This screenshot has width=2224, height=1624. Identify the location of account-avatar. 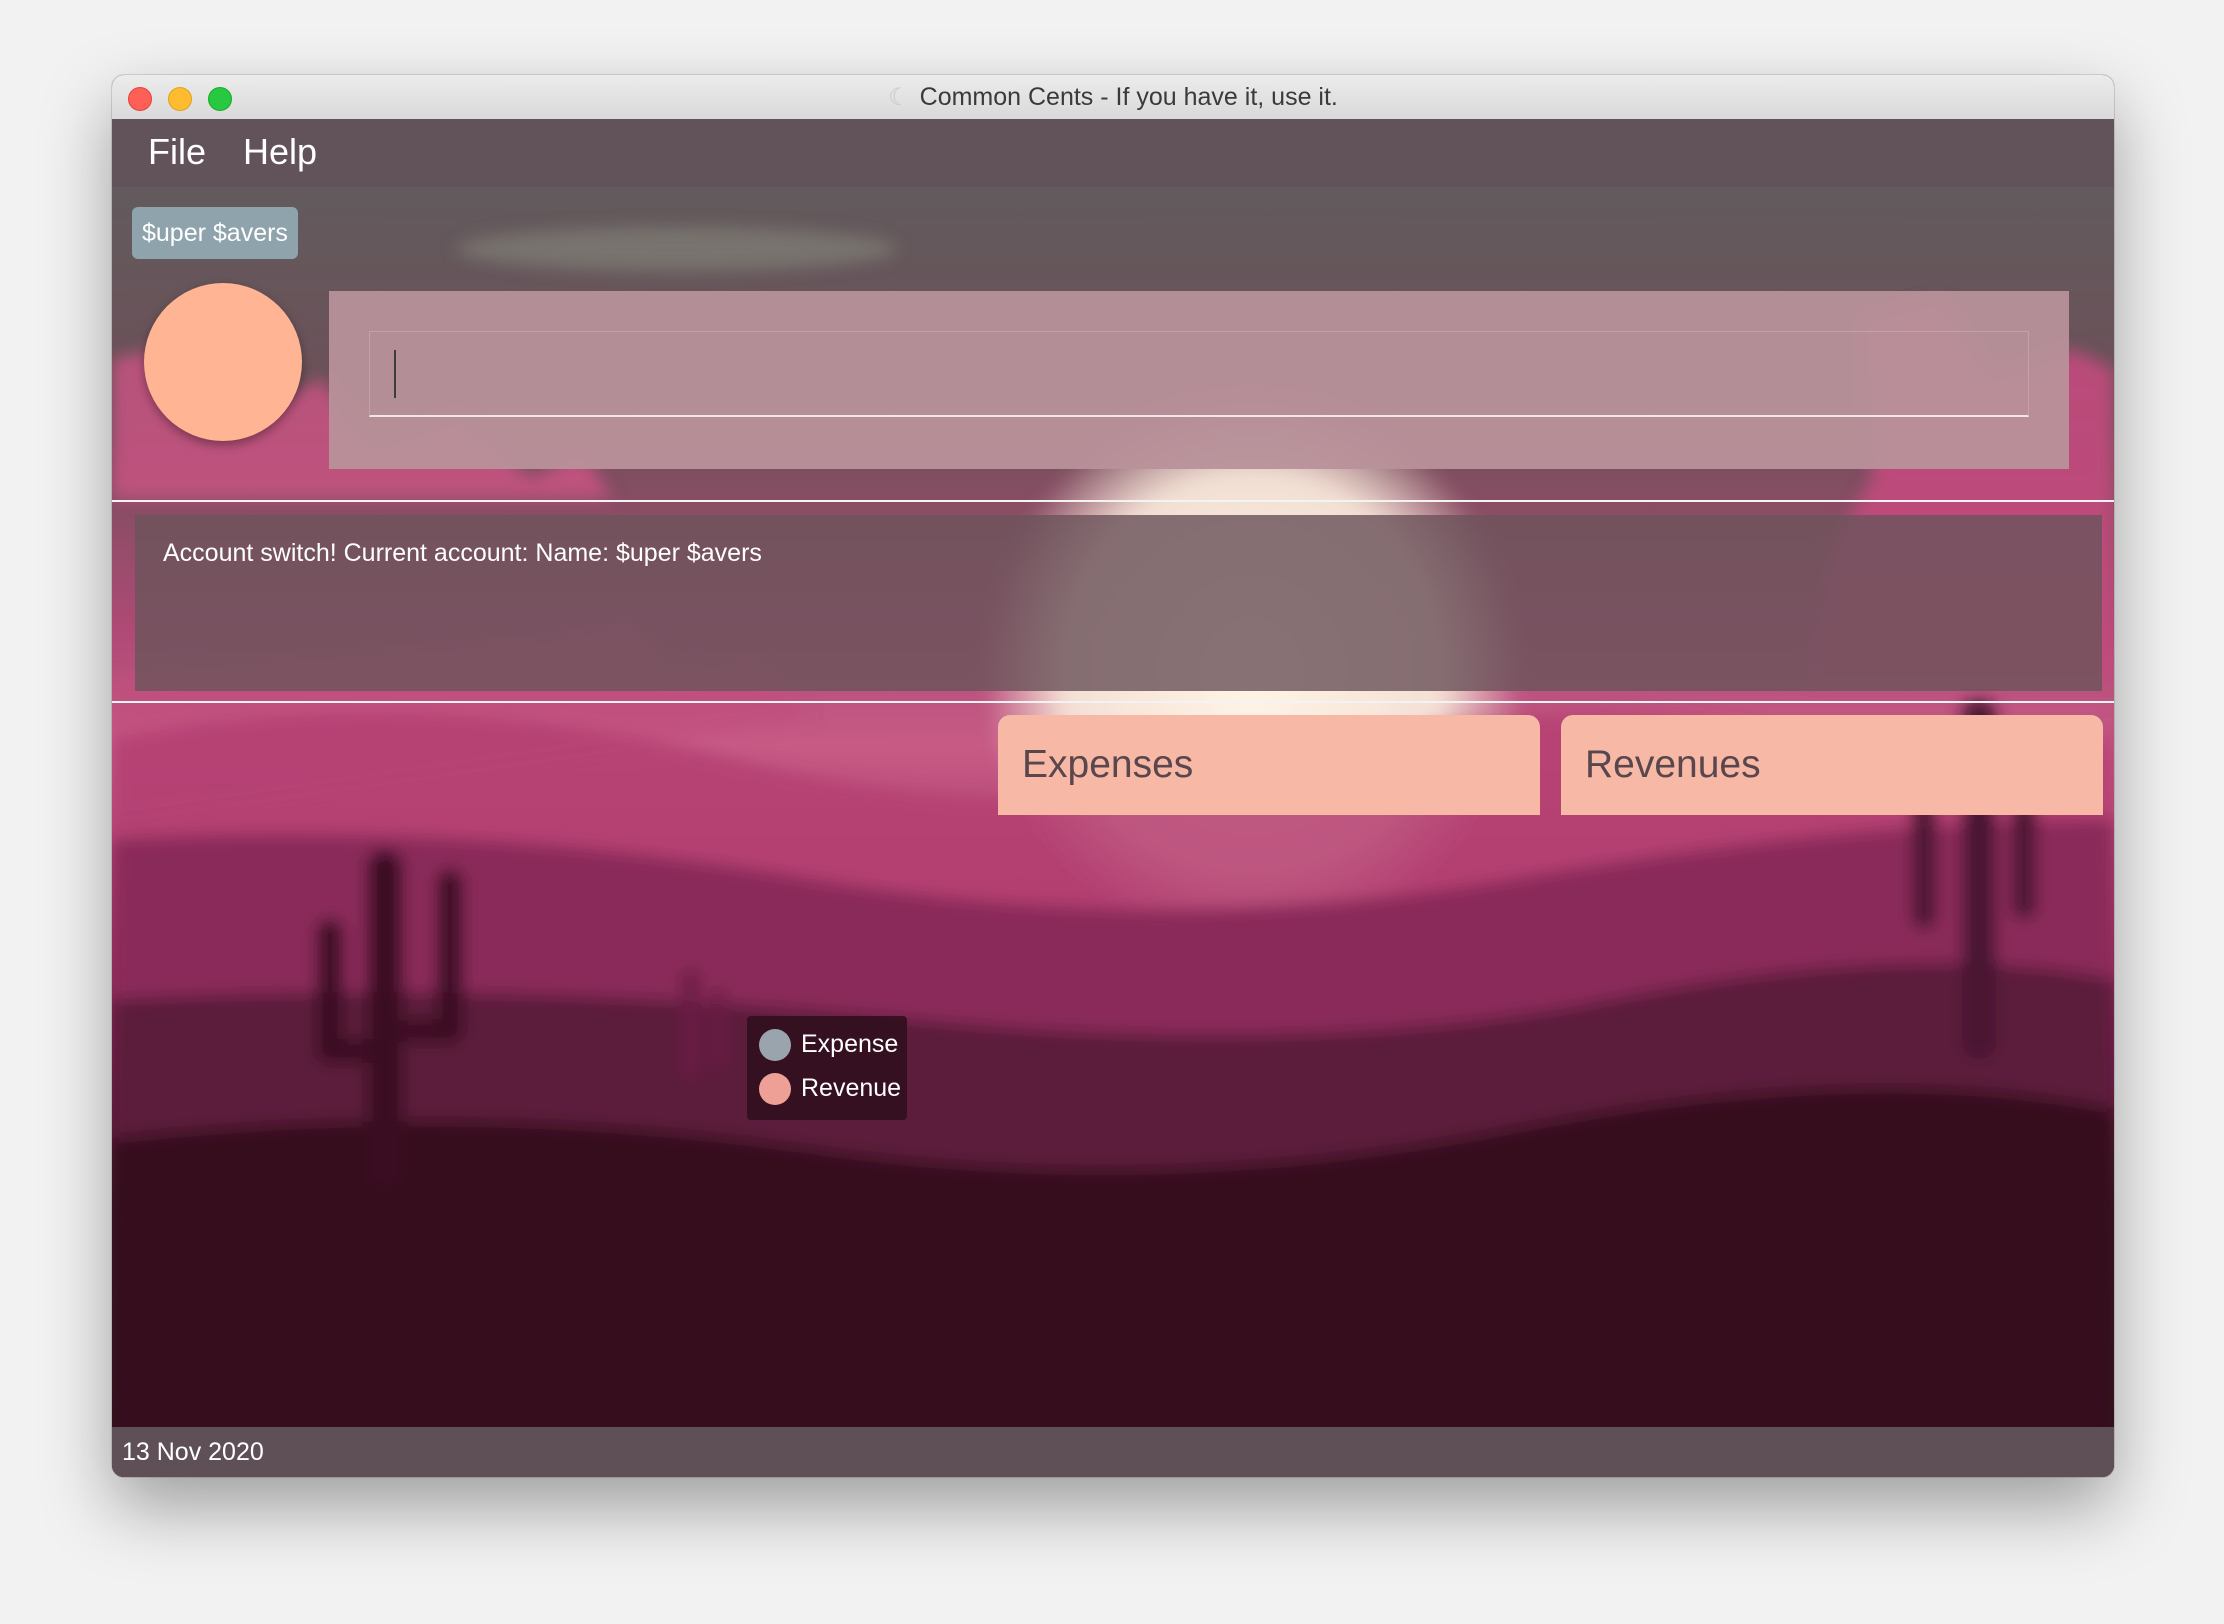
(223, 362).